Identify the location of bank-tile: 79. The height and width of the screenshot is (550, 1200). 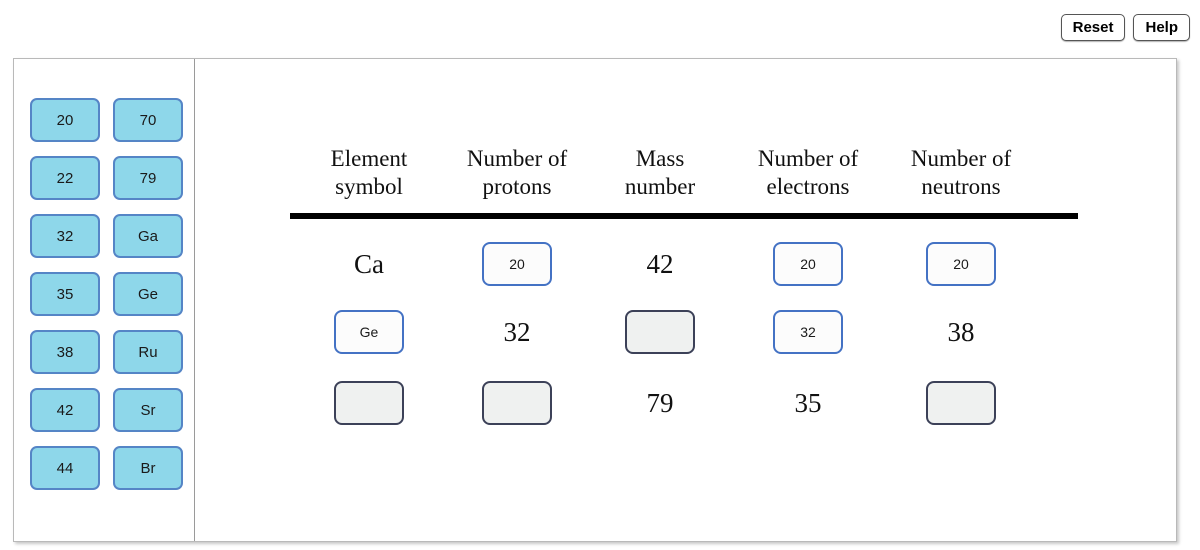
(148, 178).